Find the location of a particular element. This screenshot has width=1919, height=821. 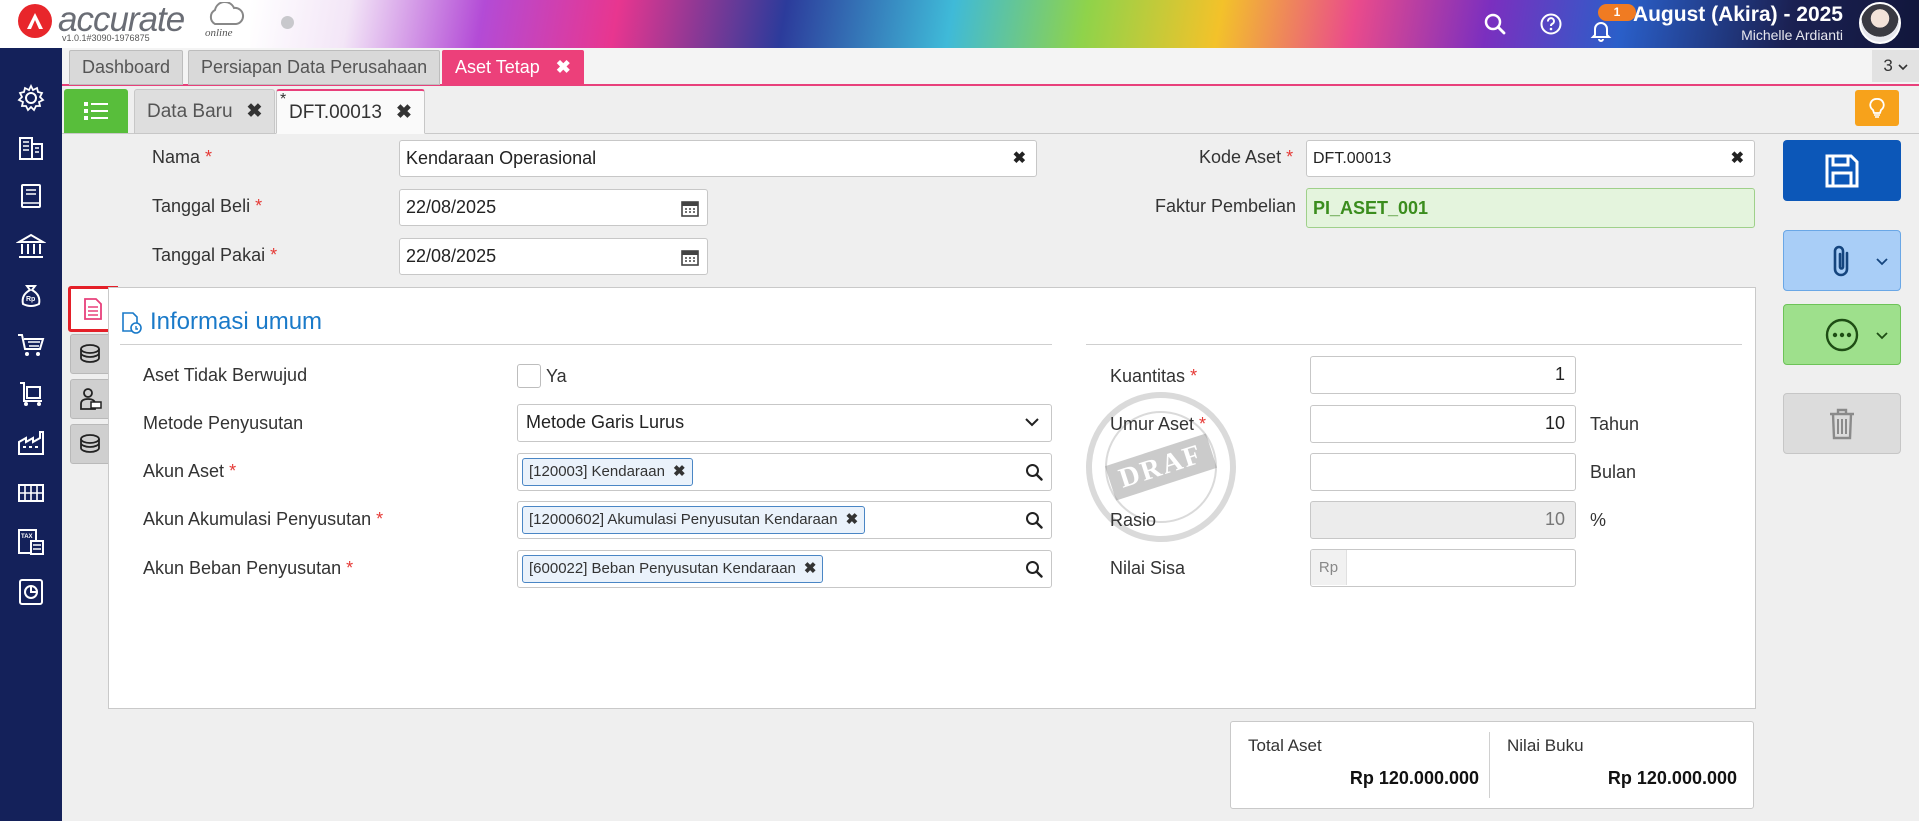

attachment-button is located at coordinates (1842, 260).